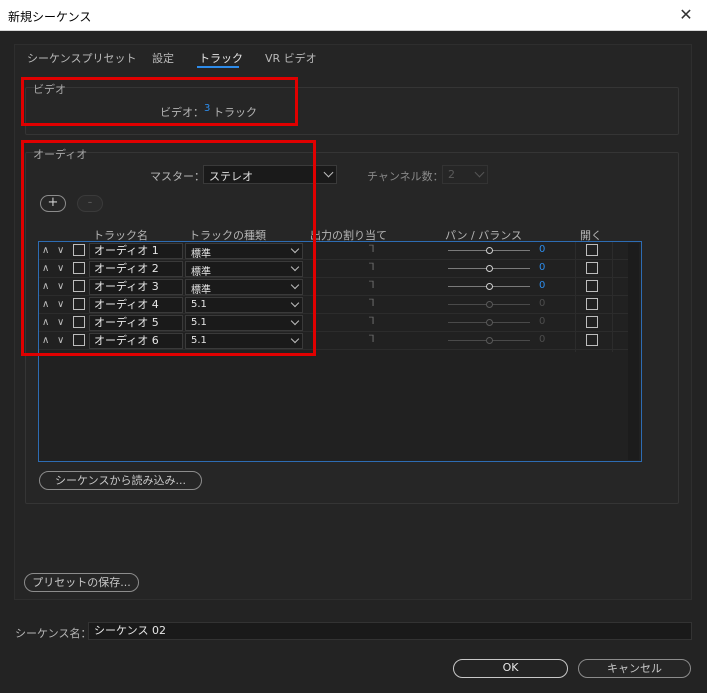  What do you see at coordinates (634, 668) in the screenshot?
I see `cancel-button: キャンセル` at bounding box center [634, 668].